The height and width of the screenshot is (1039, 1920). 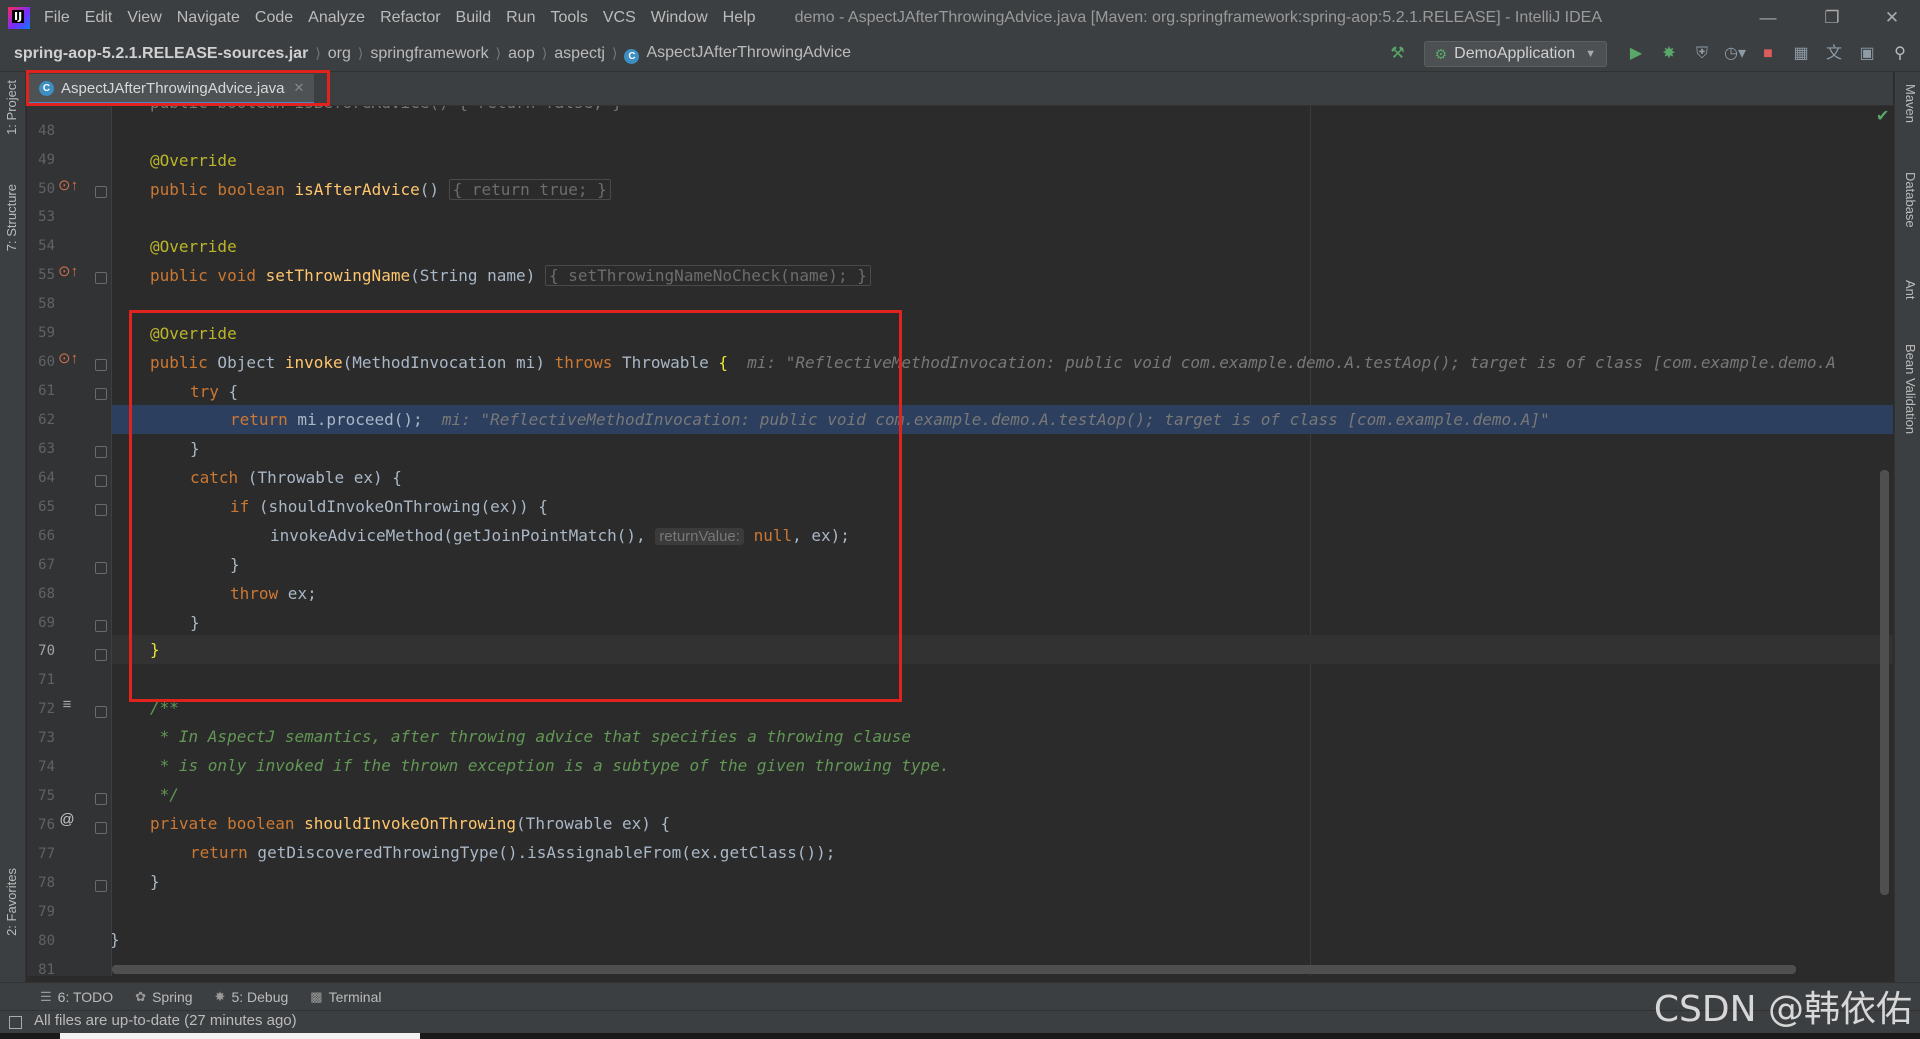 I want to click on os-taskbar-item, so click(x=240, y=1036).